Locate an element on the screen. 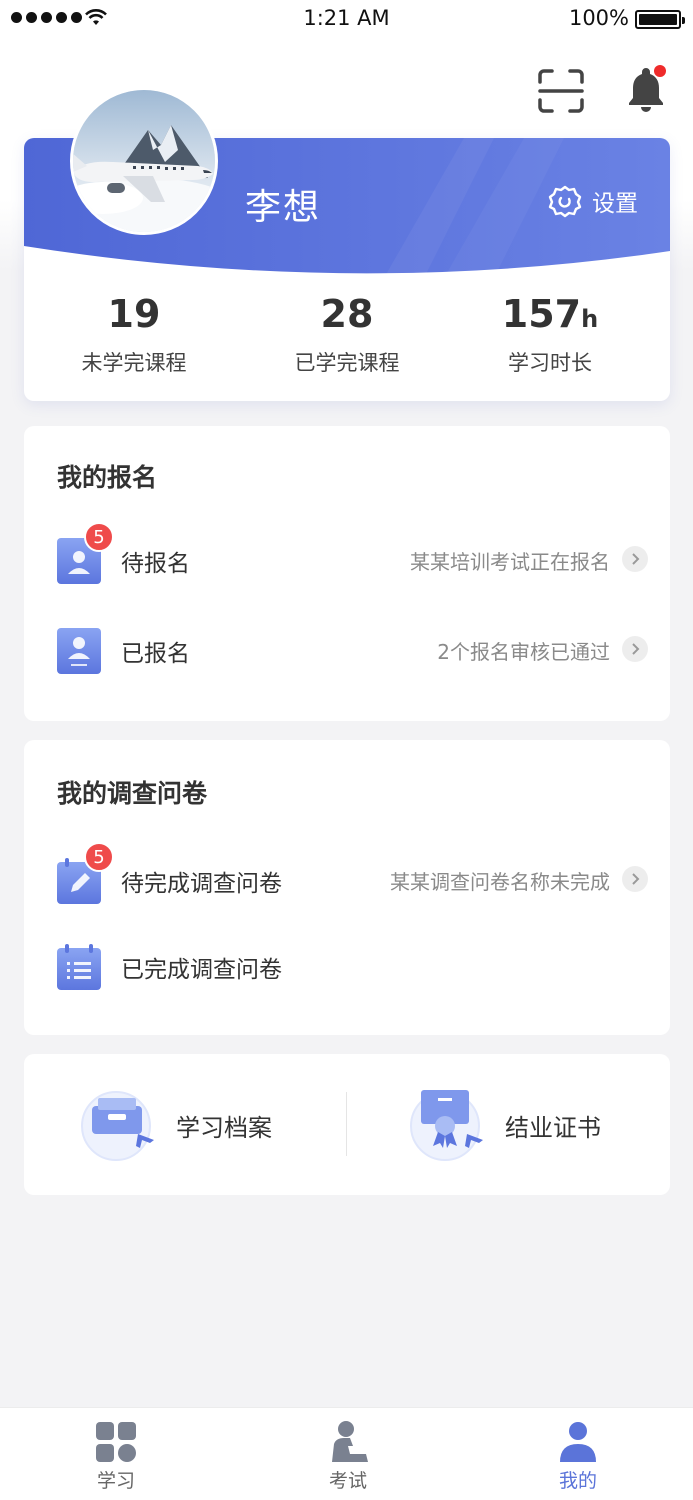 The image size is (693, 1500). row-label: 待报名 is located at coordinates (155, 564).